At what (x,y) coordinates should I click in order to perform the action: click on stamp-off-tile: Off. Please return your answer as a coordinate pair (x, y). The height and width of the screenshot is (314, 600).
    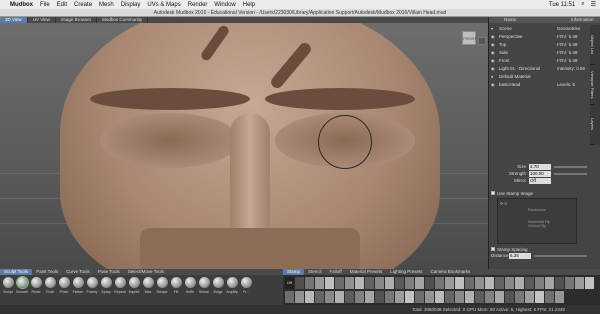
    Looking at the image, I should click on (289, 283).